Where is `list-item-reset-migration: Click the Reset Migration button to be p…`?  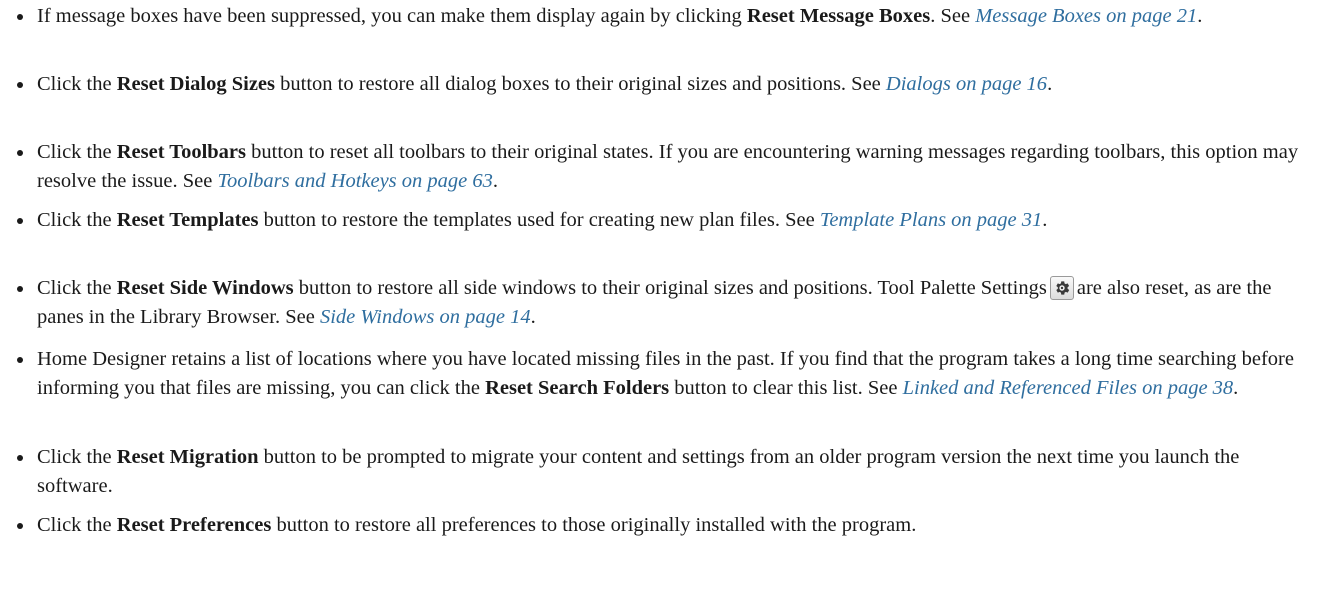 list-item-reset-migration: Click the Reset Migration button to be p… is located at coordinates (667, 472).